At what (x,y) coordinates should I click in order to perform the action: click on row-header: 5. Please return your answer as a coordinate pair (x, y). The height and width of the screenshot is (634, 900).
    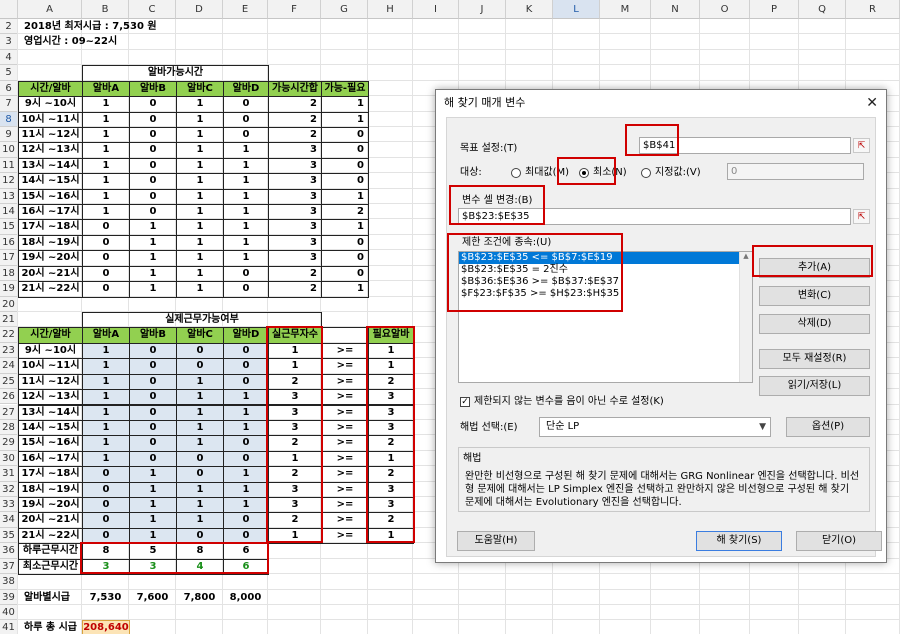
    Looking at the image, I should click on (9, 73).